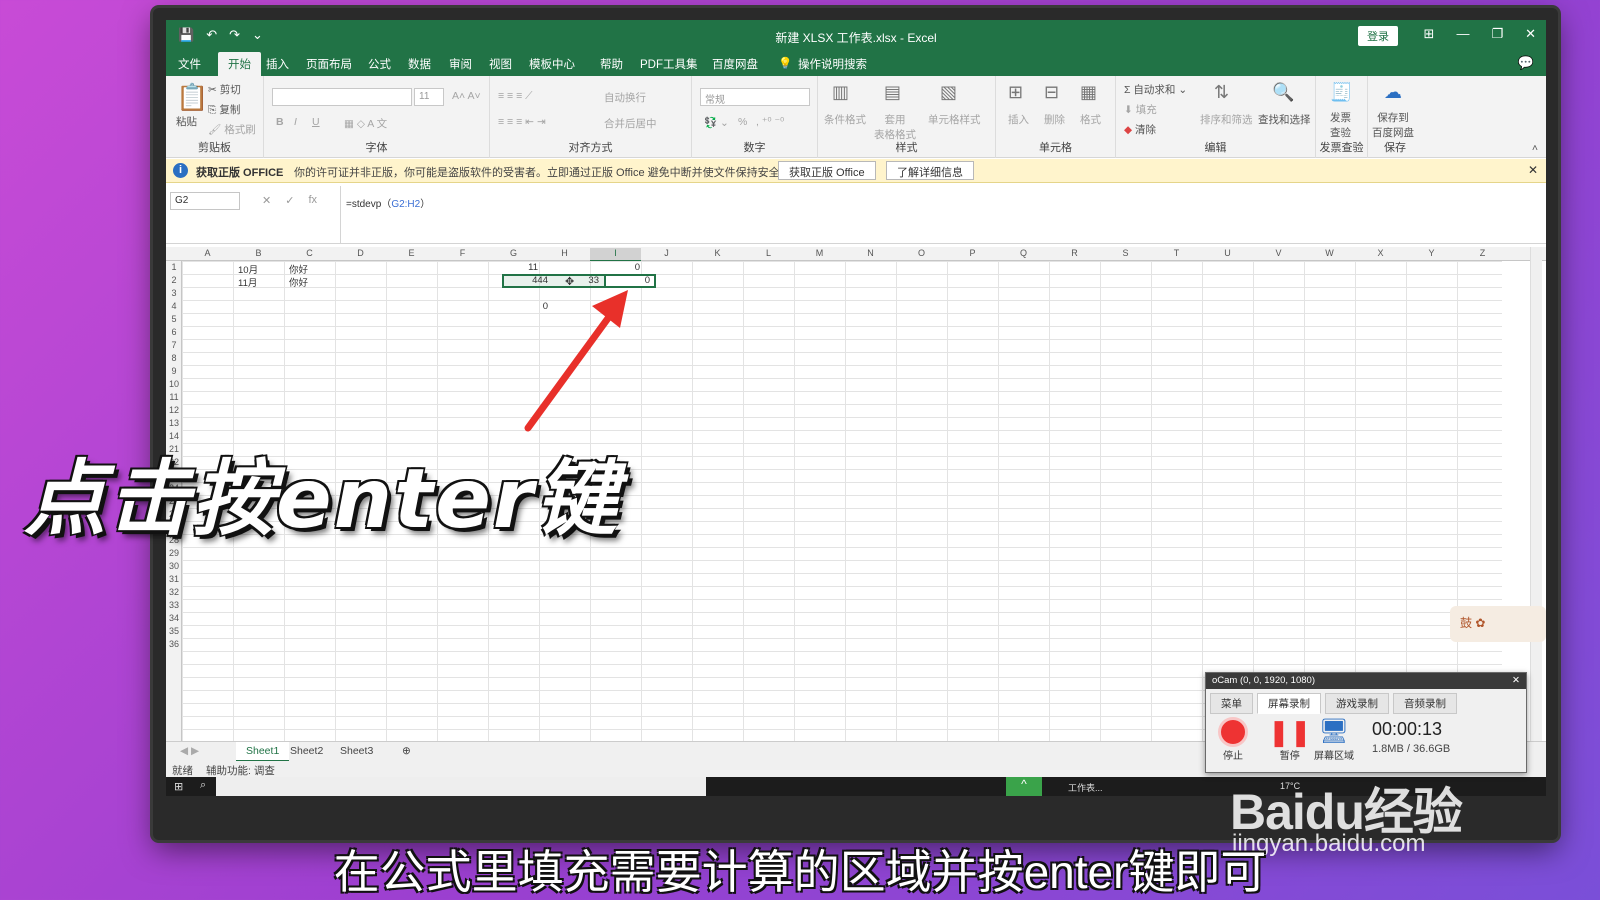 The image size is (1600, 900). Describe the element at coordinates (717, 253) in the screenshot. I see `column-header: K` at that location.